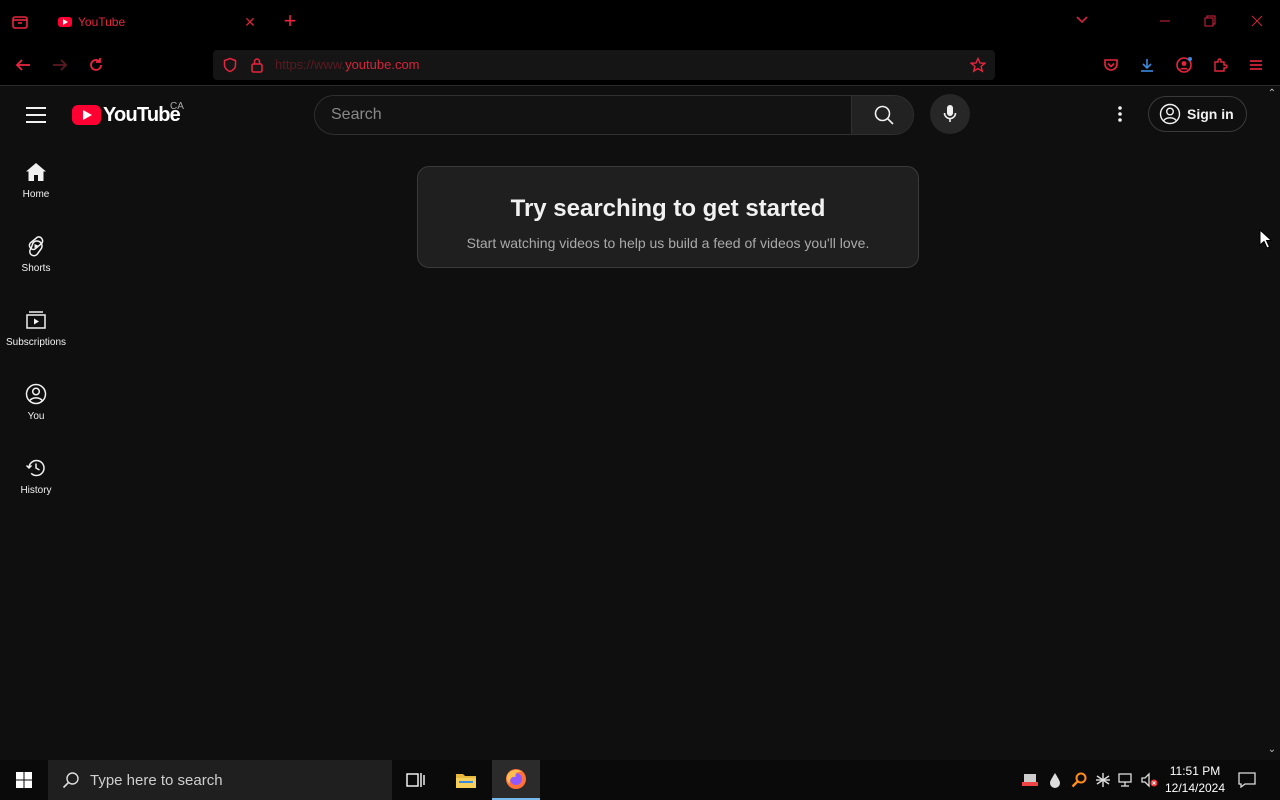 This screenshot has width=1280, height=800. What do you see at coordinates (1272, 94) in the screenshot?
I see `scroll-up-icon: ⌃` at bounding box center [1272, 94].